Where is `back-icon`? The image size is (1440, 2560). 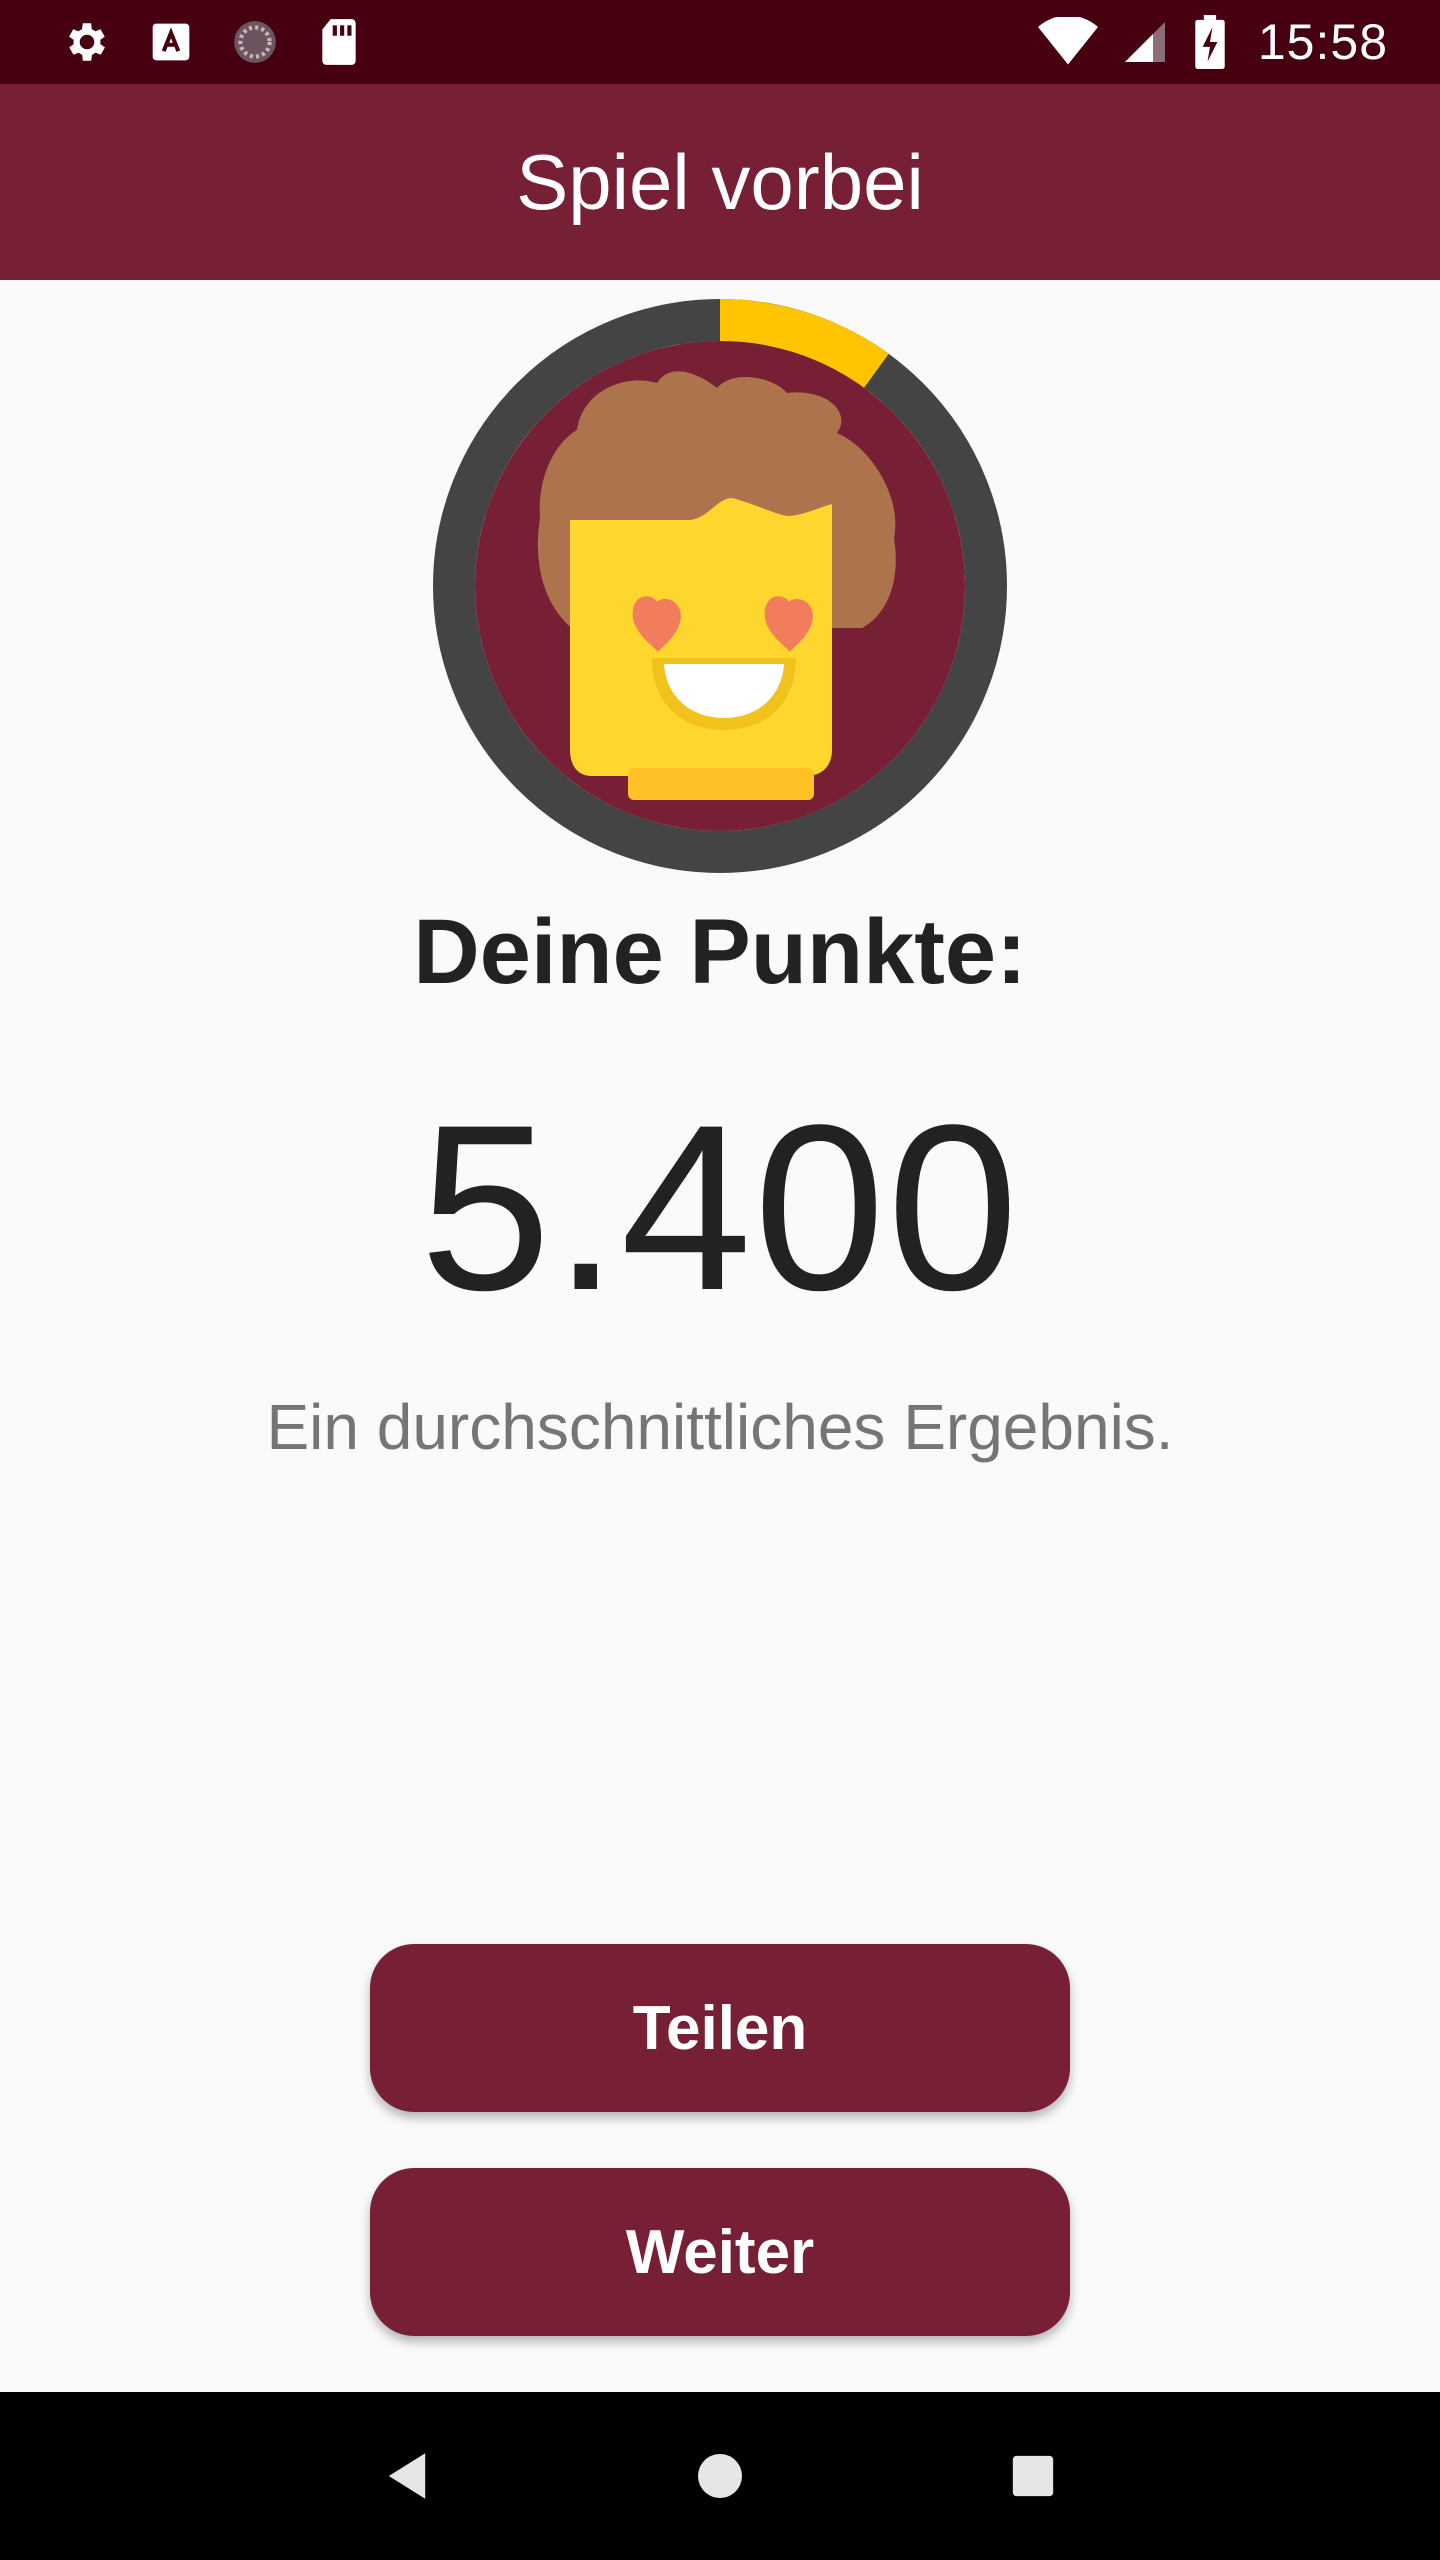 back-icon is located at coordinates (407, 2476).